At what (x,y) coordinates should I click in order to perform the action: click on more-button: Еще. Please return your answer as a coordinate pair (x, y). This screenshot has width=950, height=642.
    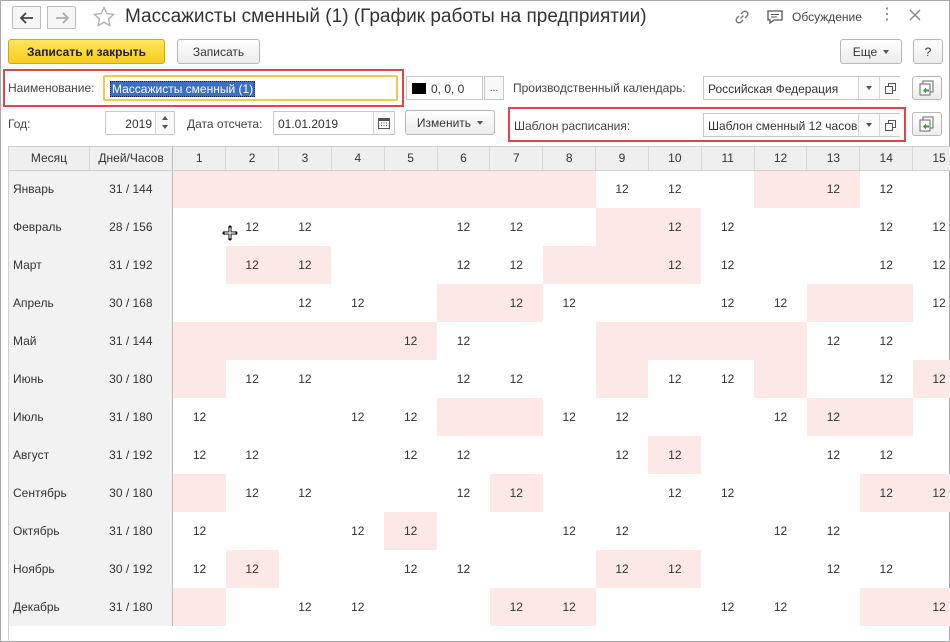
    Looking at the image, I should click on (871, 51).